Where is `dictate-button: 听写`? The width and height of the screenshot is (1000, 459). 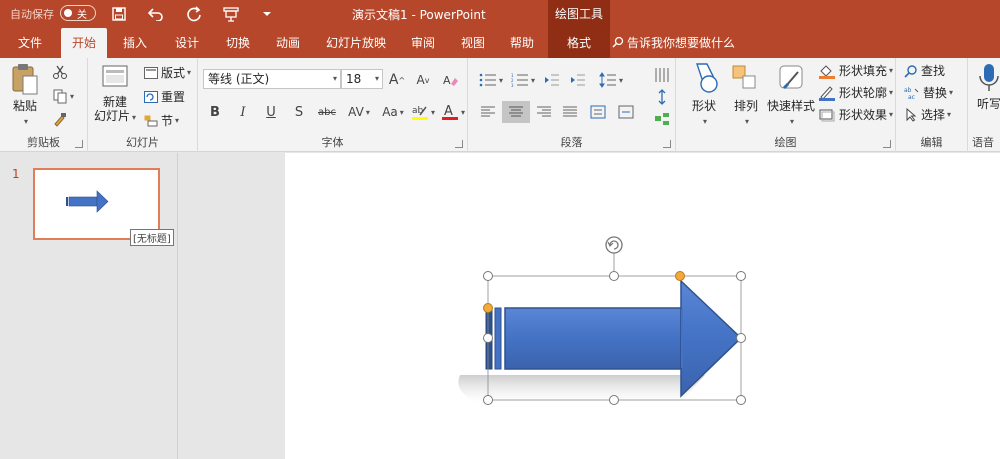
dictate-button: 听写 is located at coordinates (987, 86).